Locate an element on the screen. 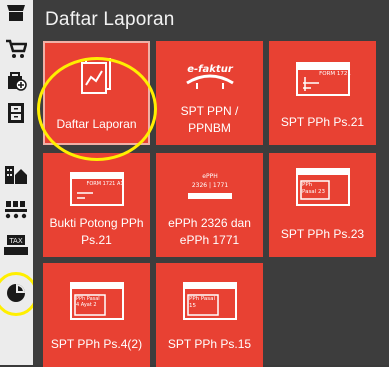 The height and width of the screenshot is (367, 389). pph-pasal-15-icon: PPh Pasal 15 is located at coordinates (209, 301).